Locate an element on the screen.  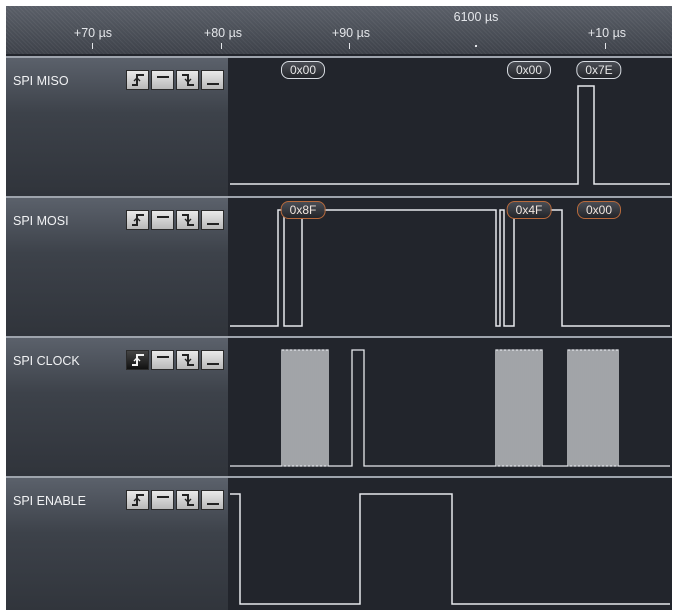
waveform-clock is located at coordinates (450, 408).